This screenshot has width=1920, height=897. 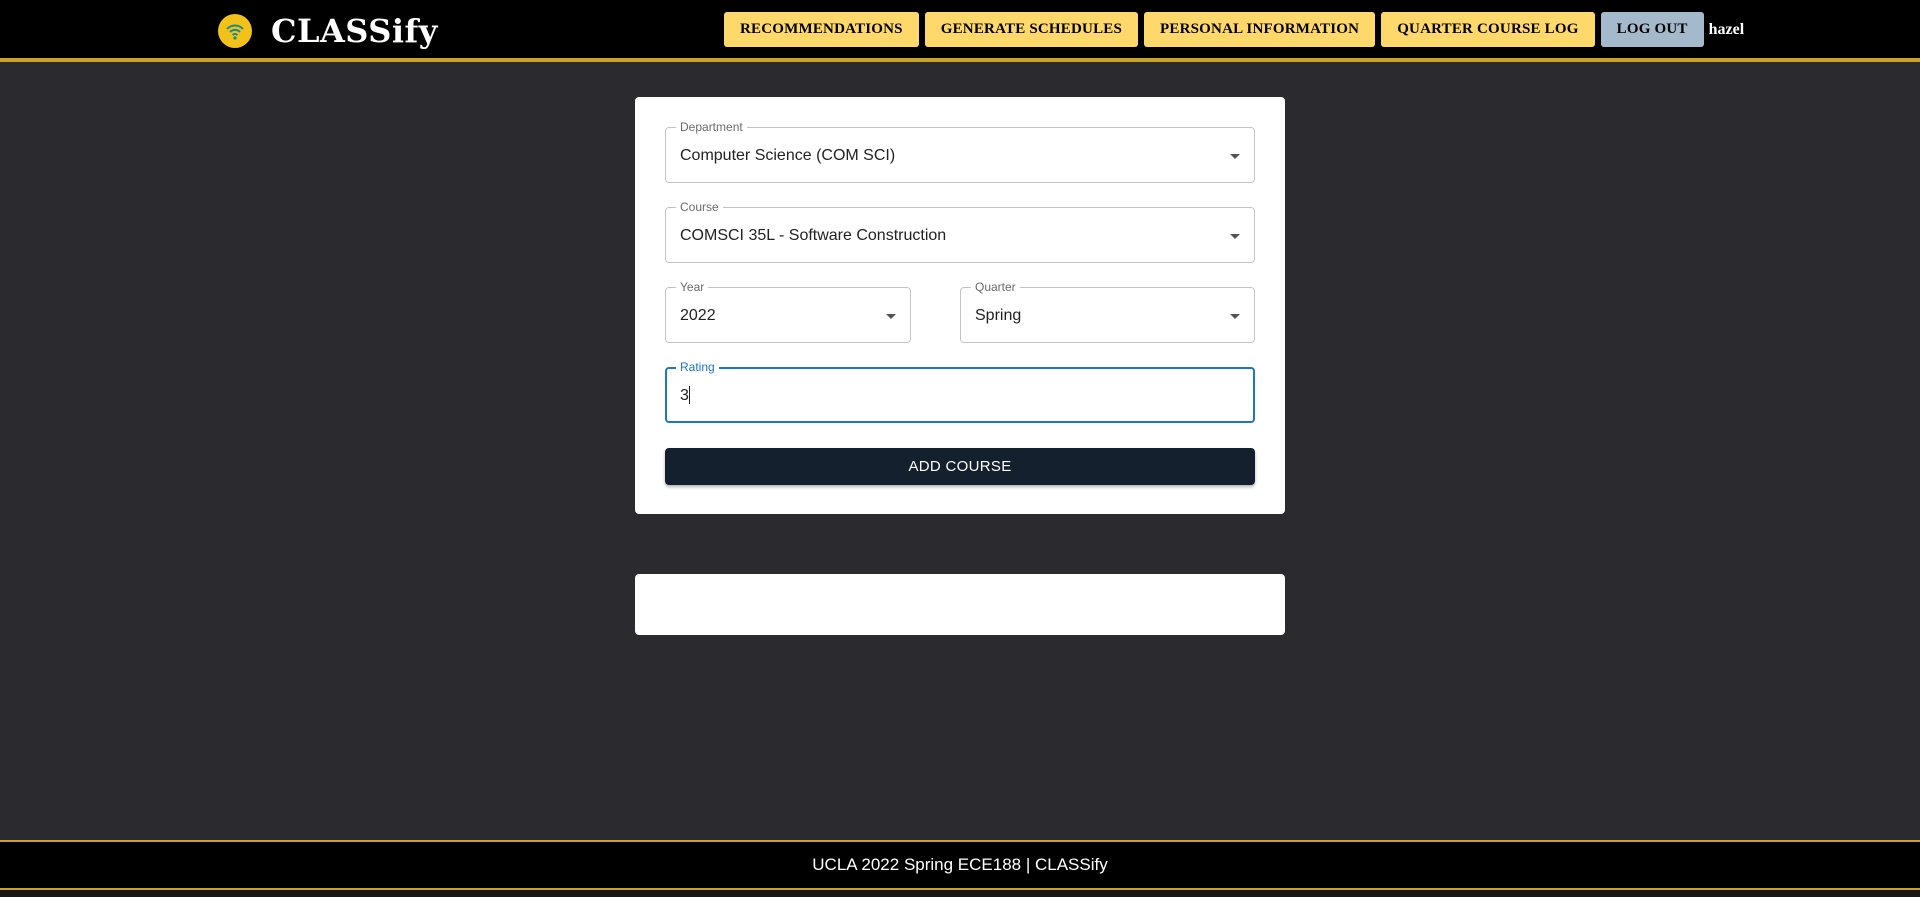 I want to click on wifi-signal-icon, so click(x=235, y=31).